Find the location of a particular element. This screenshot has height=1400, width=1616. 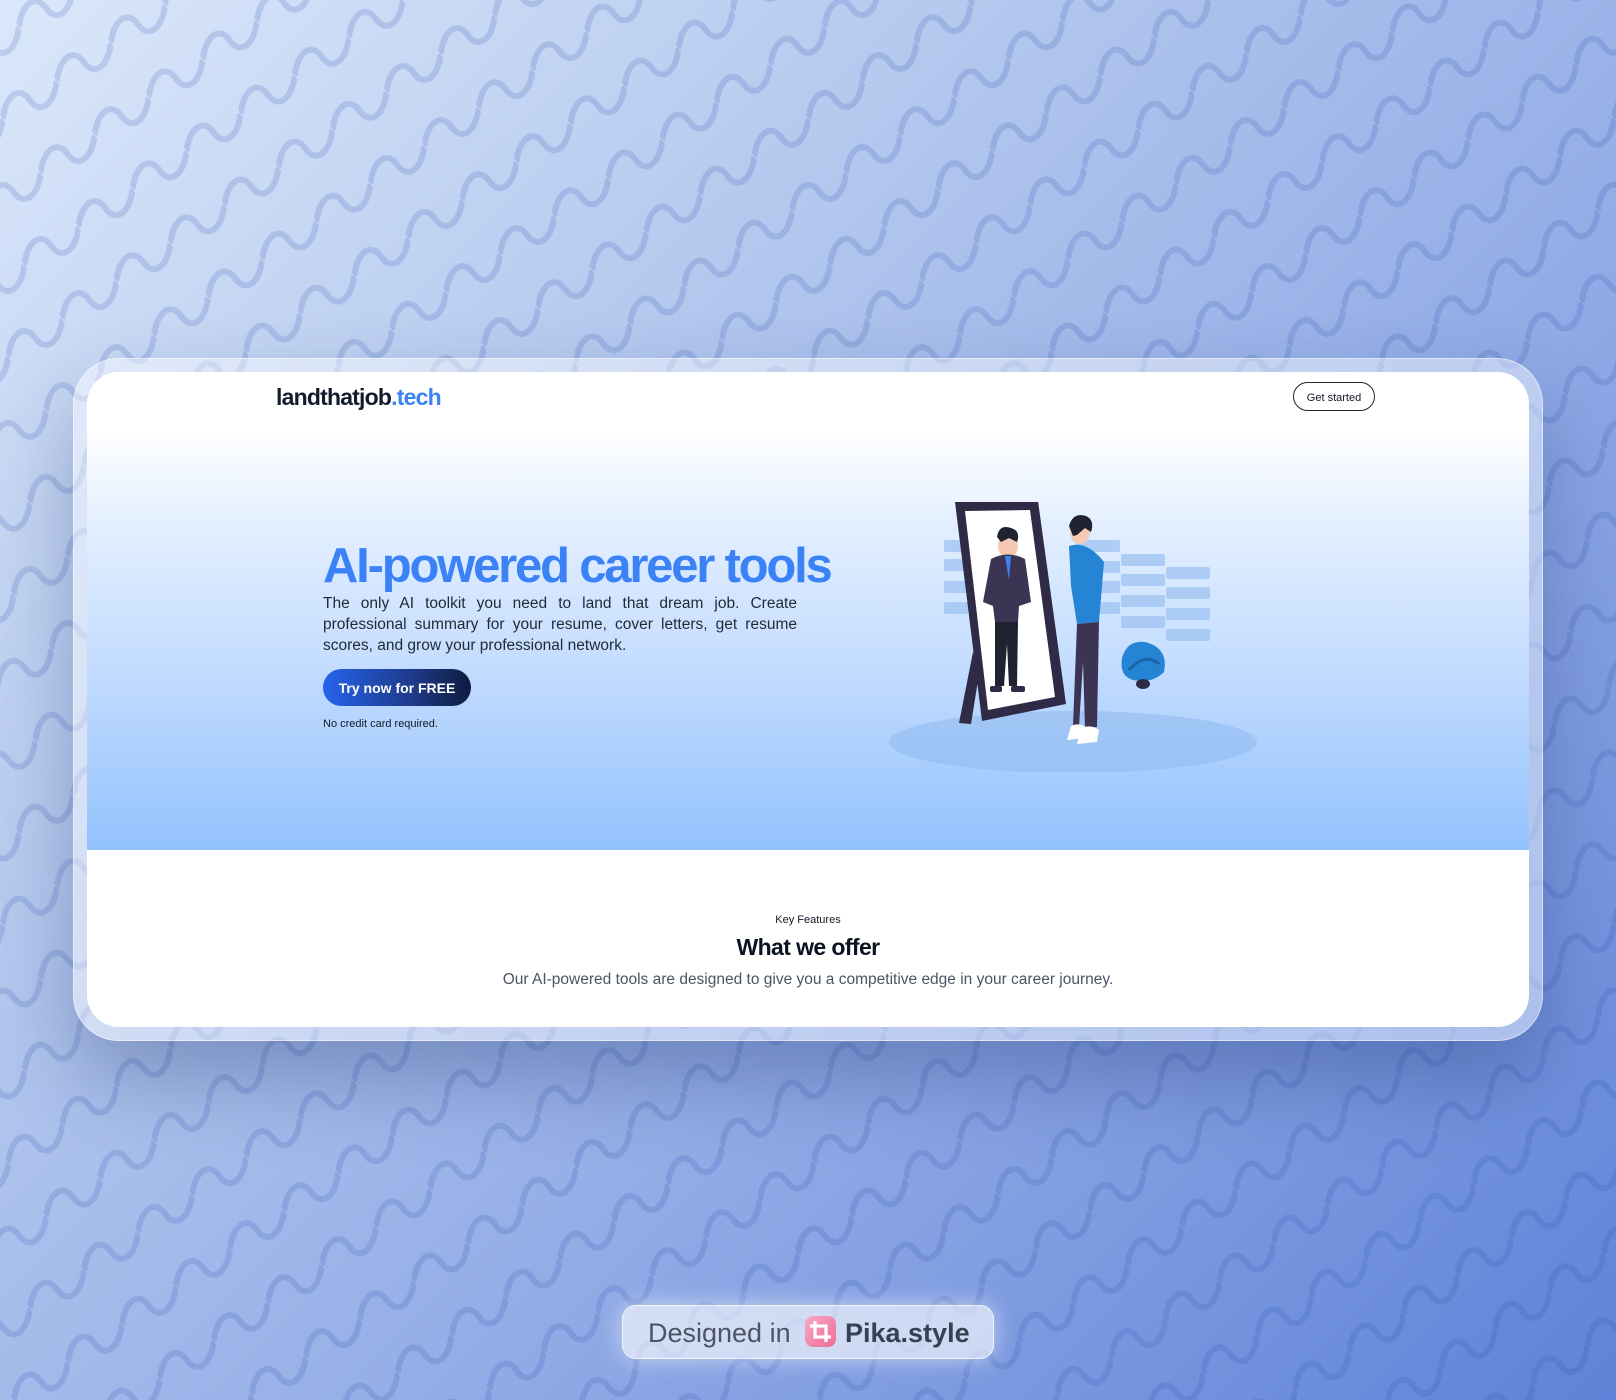

get-started-button: Get started is located at coordinates (1334, 396).